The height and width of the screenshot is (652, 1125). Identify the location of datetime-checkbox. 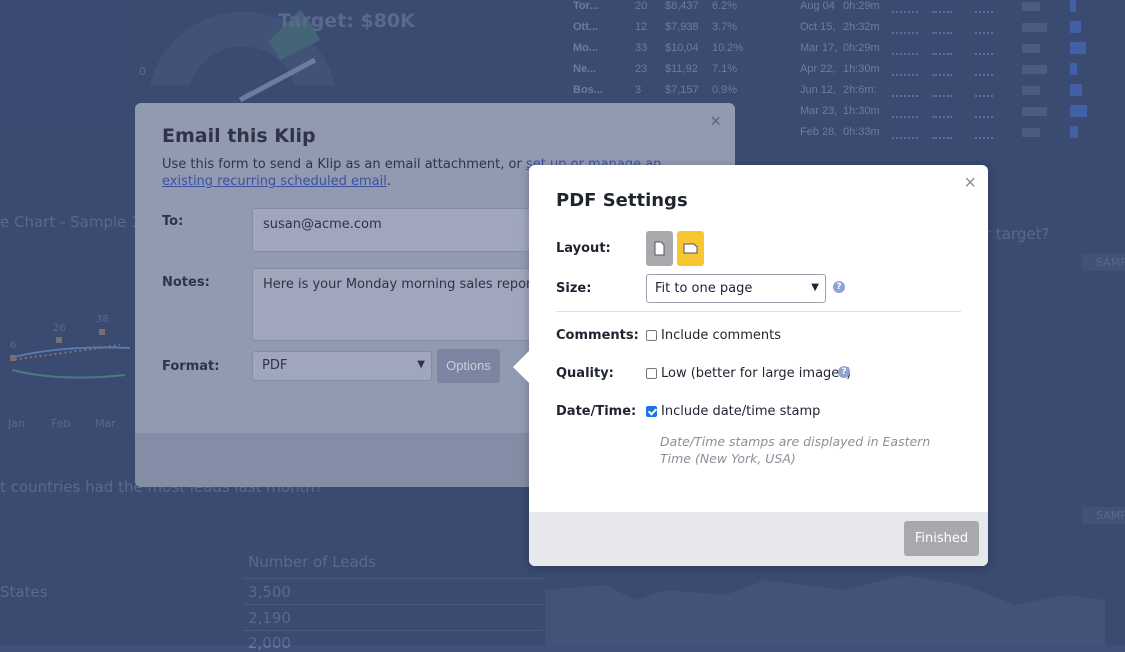
(651, 411).